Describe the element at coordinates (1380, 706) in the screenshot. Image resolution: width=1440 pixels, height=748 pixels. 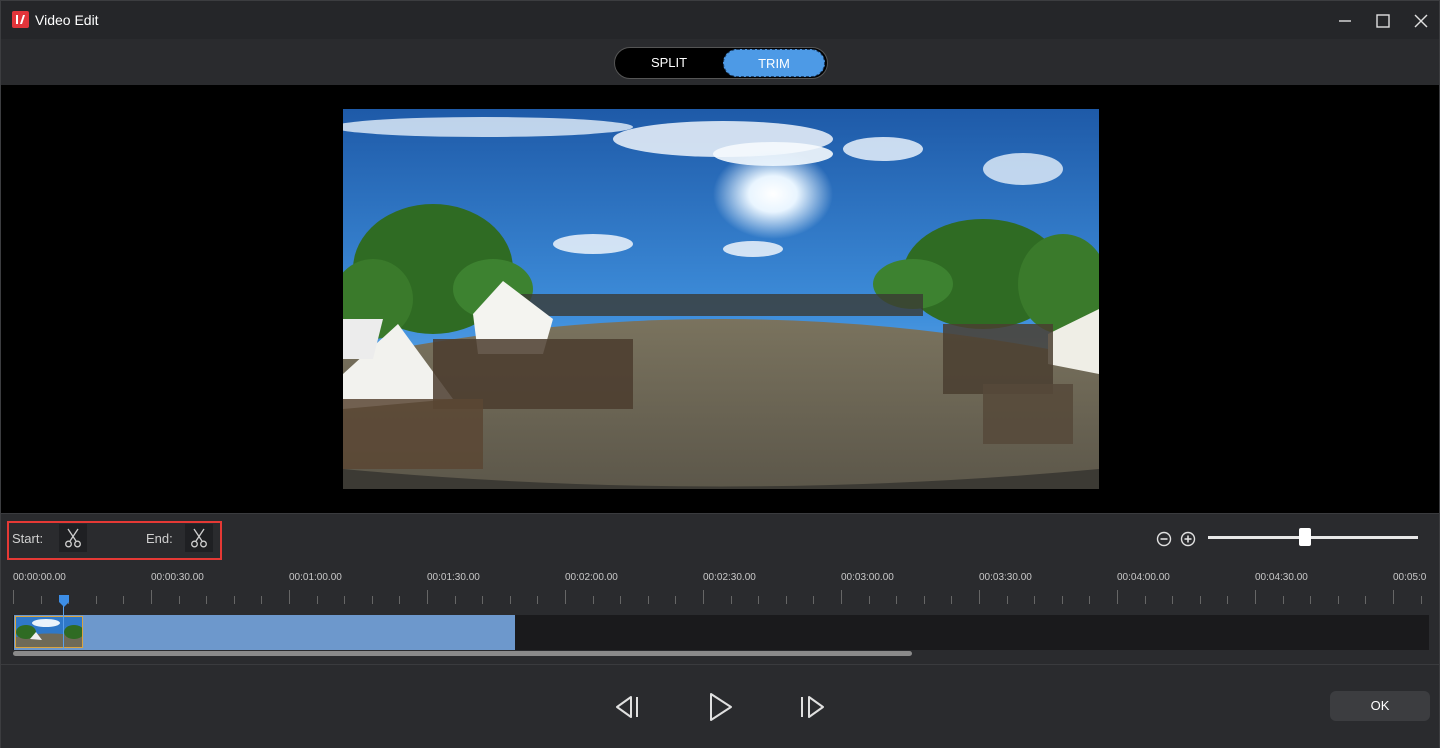
I see `ok-button: OK` at that location.